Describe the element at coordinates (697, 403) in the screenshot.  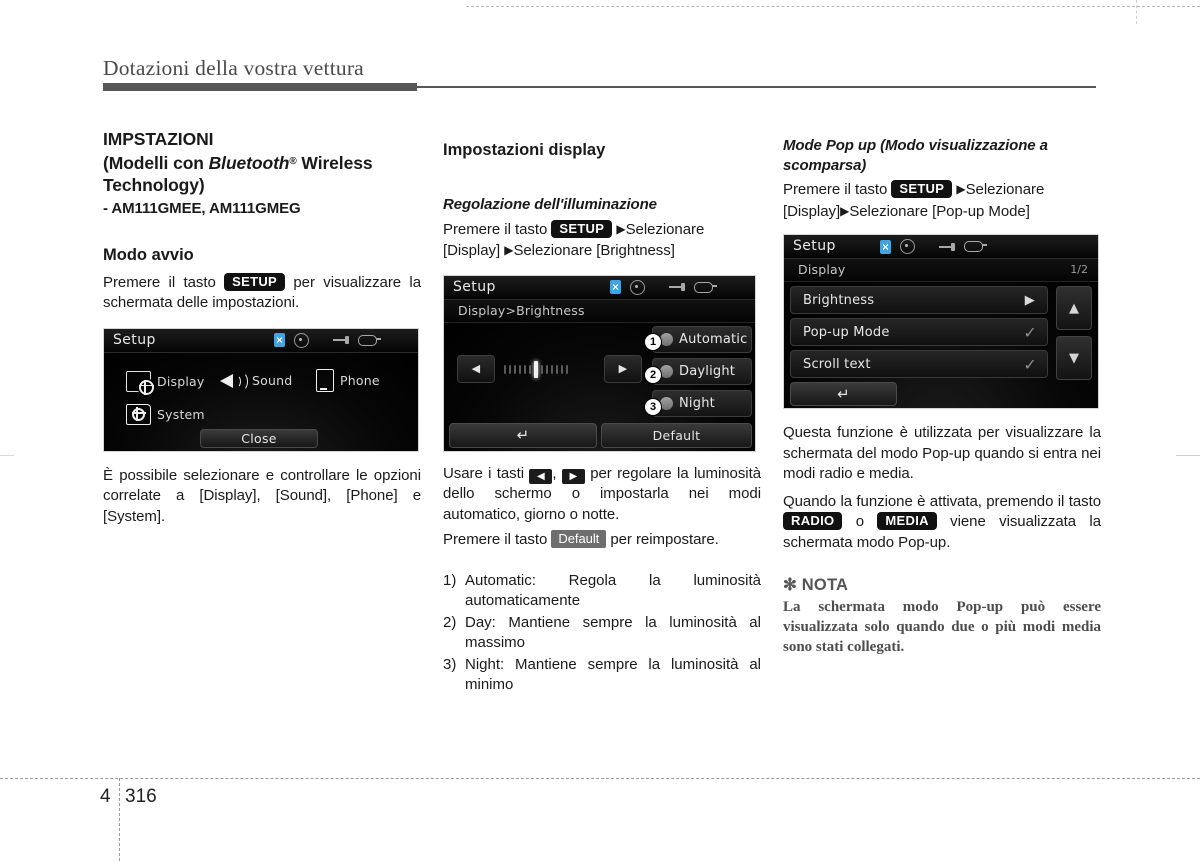
I see `option-label-night: Night` at that location.